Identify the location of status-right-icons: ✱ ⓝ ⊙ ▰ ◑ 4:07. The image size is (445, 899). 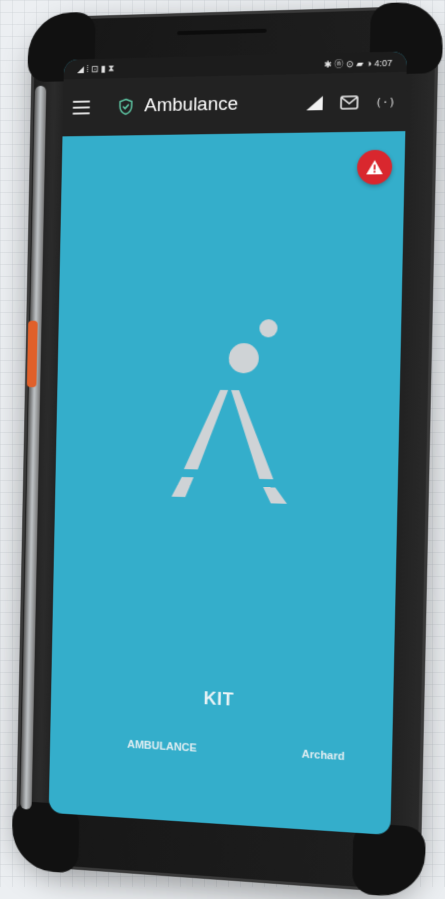
(358, 62).